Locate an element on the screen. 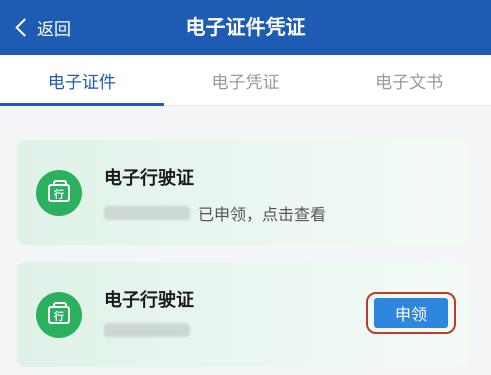 This screenshot has width=491, height=375. page-title: 电子证件凭证 is located at coordinates (245, 27).